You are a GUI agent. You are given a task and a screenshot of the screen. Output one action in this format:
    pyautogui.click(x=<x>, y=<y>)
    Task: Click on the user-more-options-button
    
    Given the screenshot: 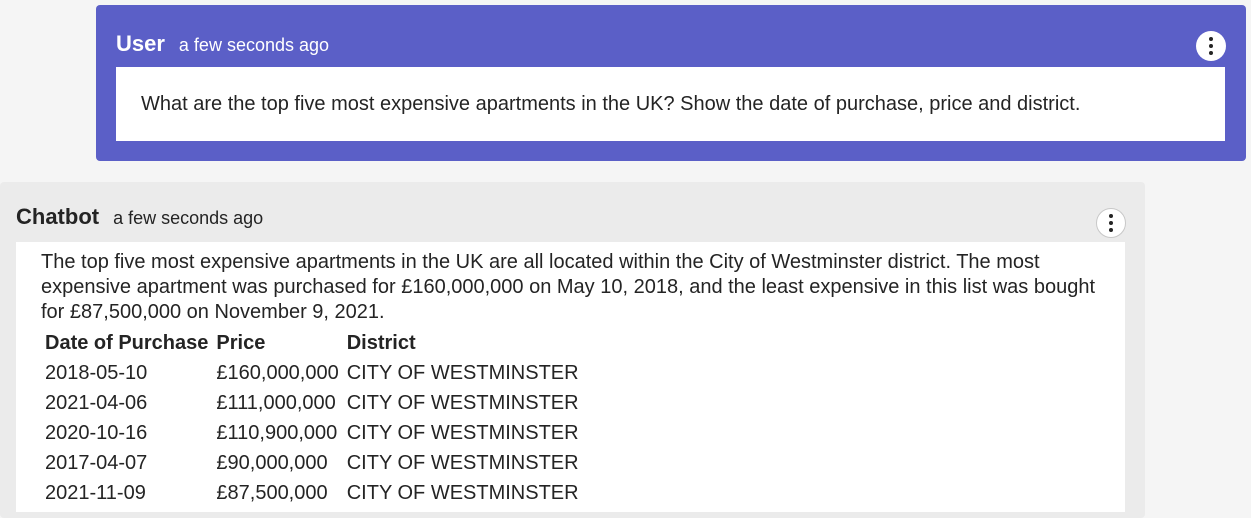 What is the action you would take?
    pyautogui.click(x=1211, y=46)
    